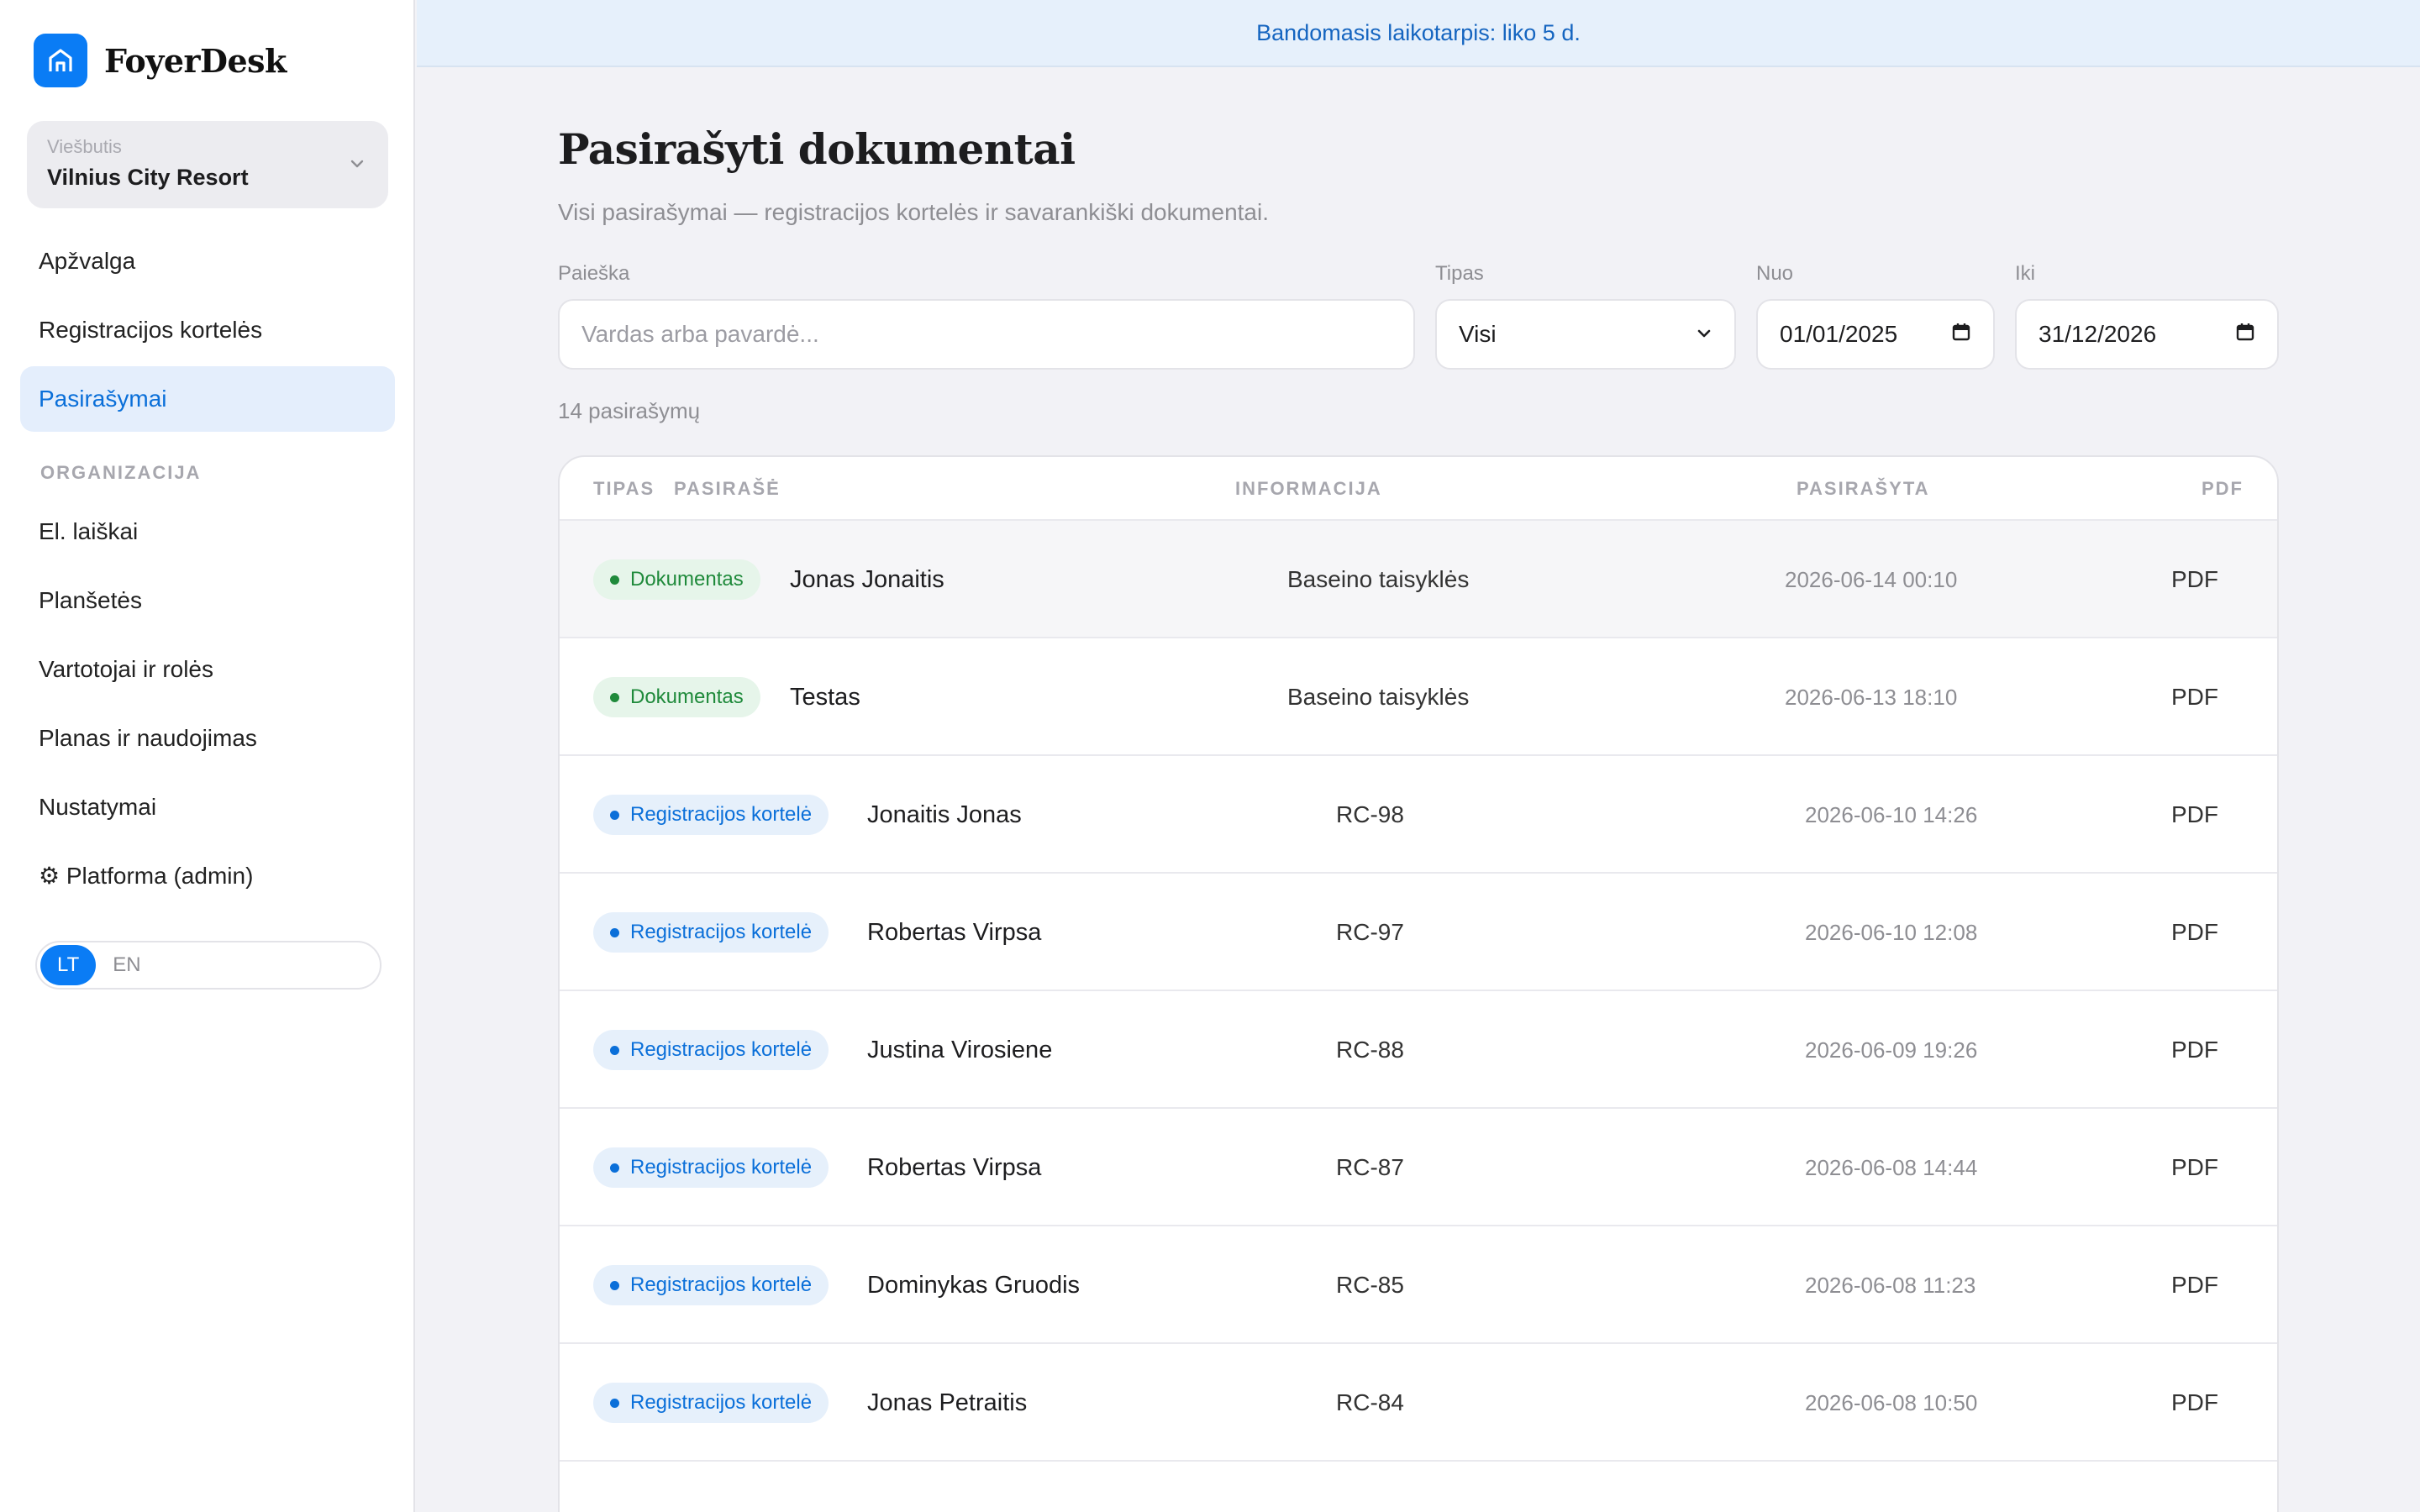 The height and width of the screenshot is (1512, 2420). I want to click on app-logo: FoyerDesk, so click(161, 60).